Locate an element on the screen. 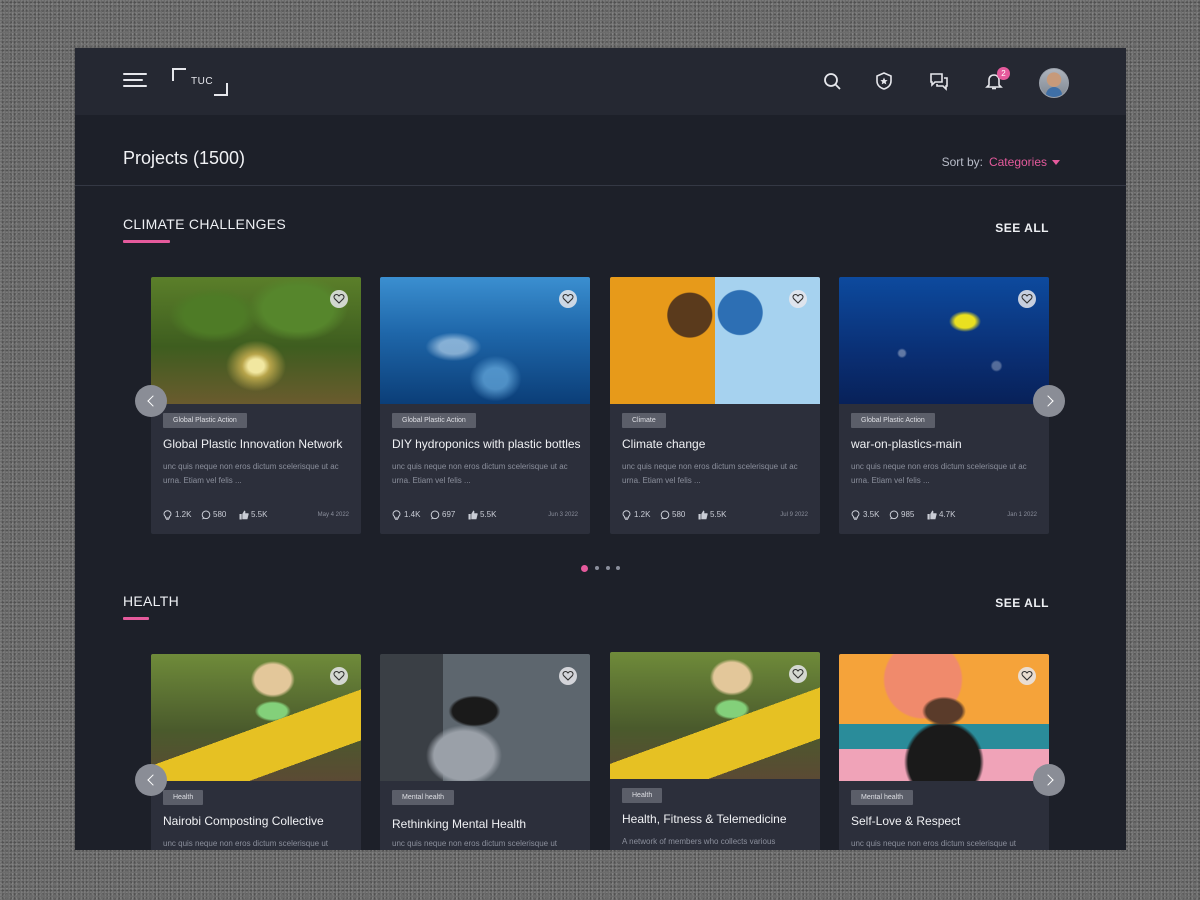 This screenshot has height=900, width=1200. section-title-climate: CLIMATE CHALLENGES is located at coordinates (205, 224).